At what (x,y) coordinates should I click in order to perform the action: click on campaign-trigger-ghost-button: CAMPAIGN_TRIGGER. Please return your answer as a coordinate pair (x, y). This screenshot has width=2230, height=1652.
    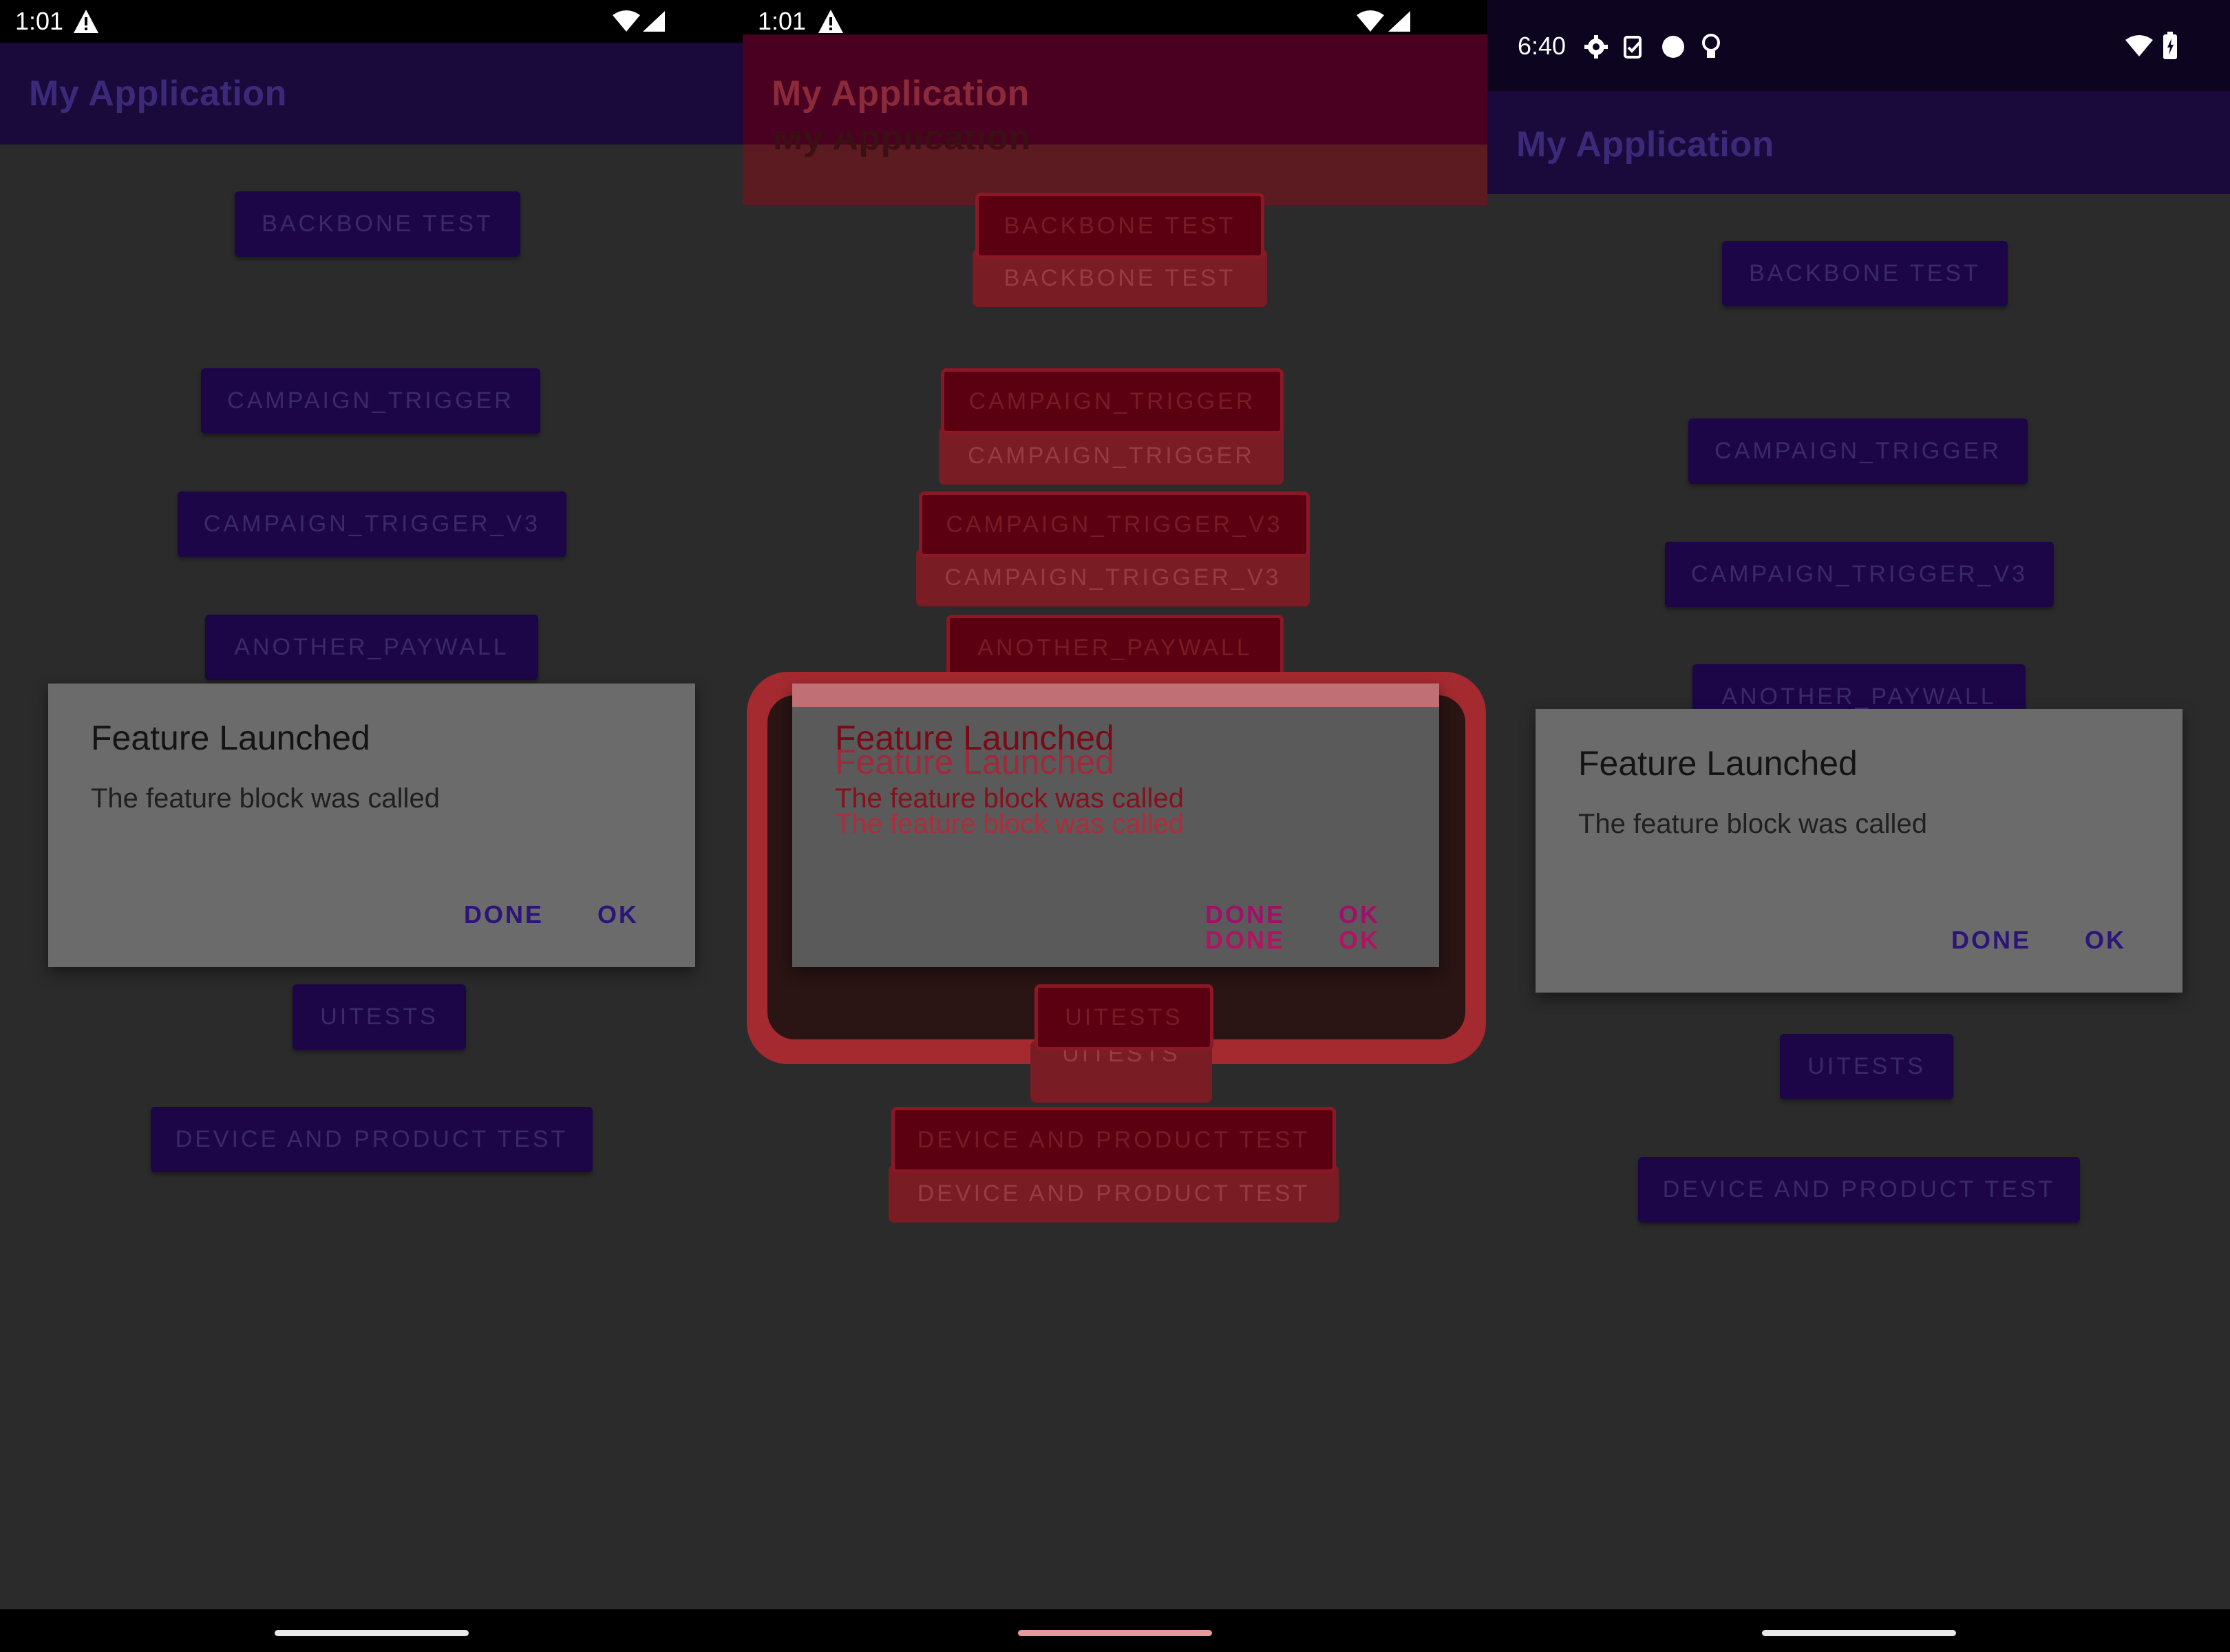
    Looking at the image, I should click on (1111, 456).